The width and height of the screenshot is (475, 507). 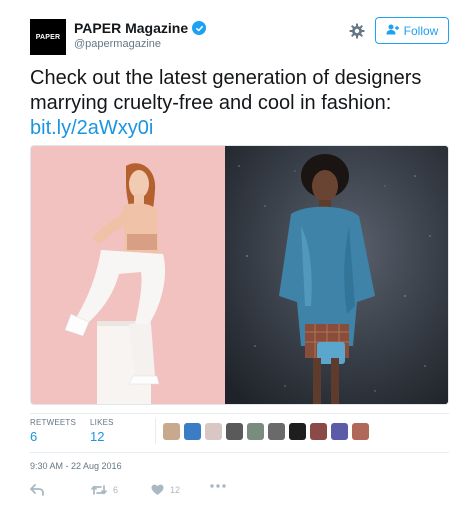 I want to click on likes-stat: LIKES 12, so click(x=102, y=431).